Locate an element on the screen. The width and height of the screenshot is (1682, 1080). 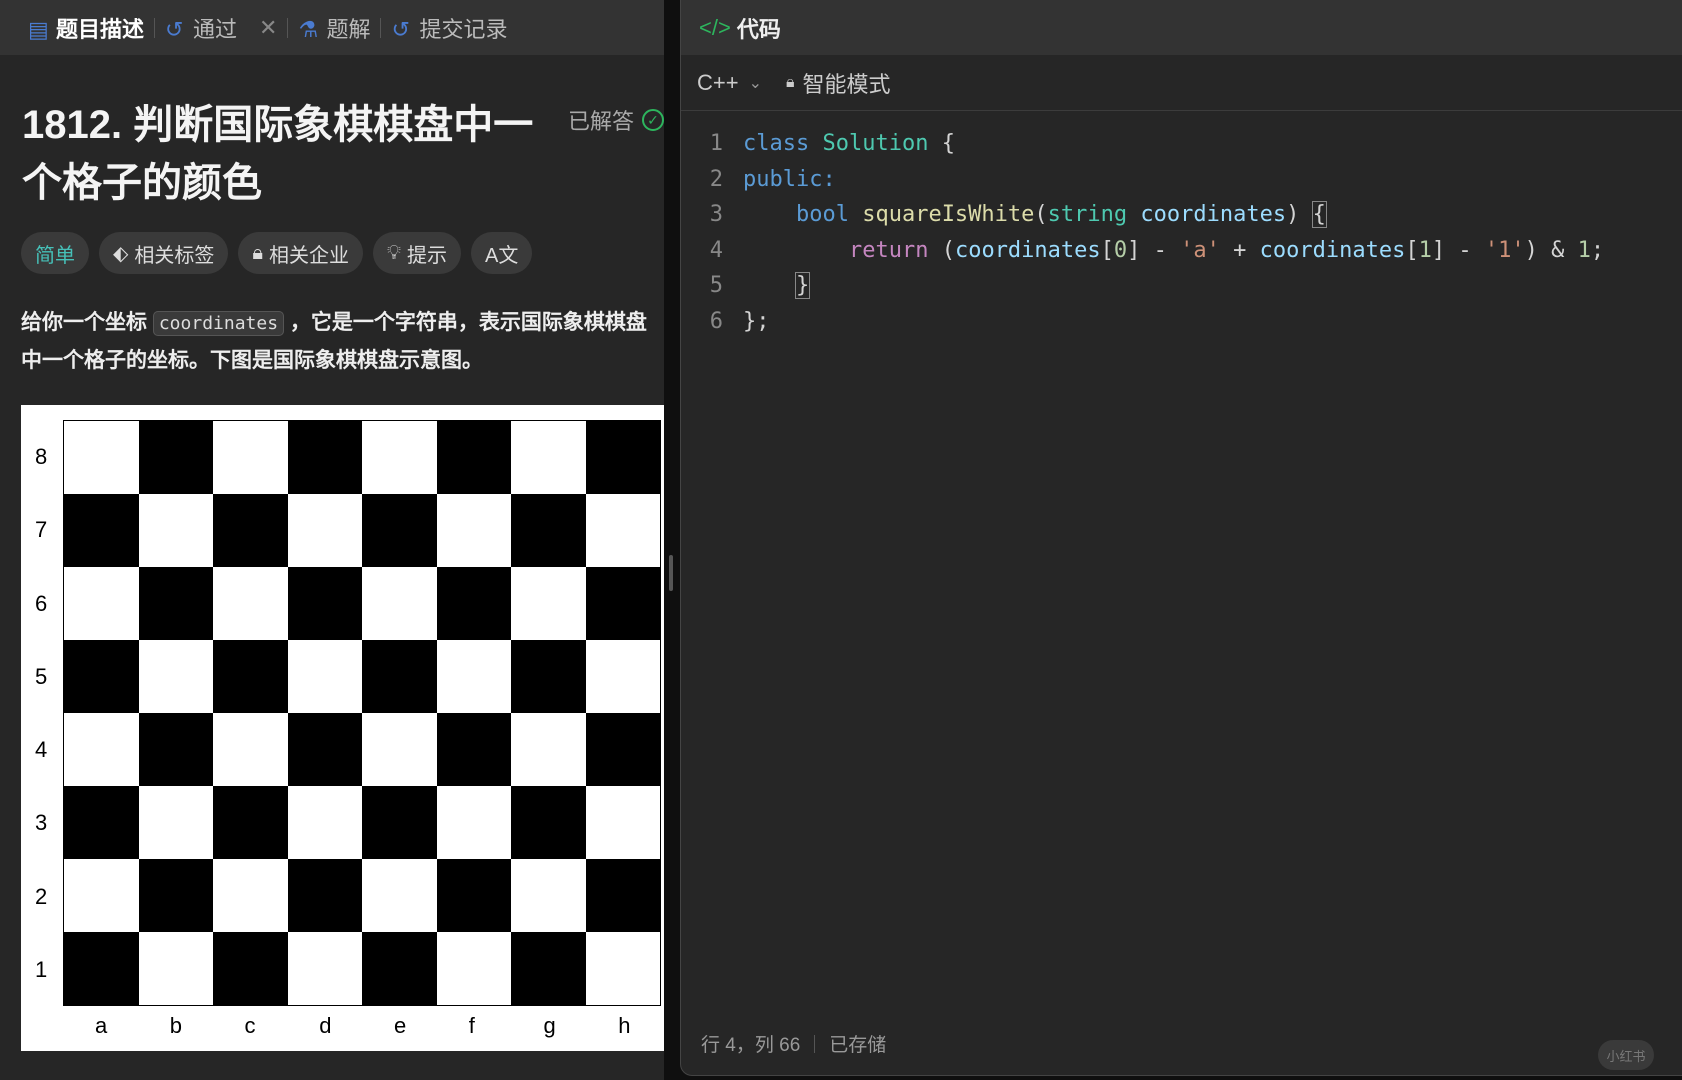
rank-label: 3 is located at coordinates (41, 823).